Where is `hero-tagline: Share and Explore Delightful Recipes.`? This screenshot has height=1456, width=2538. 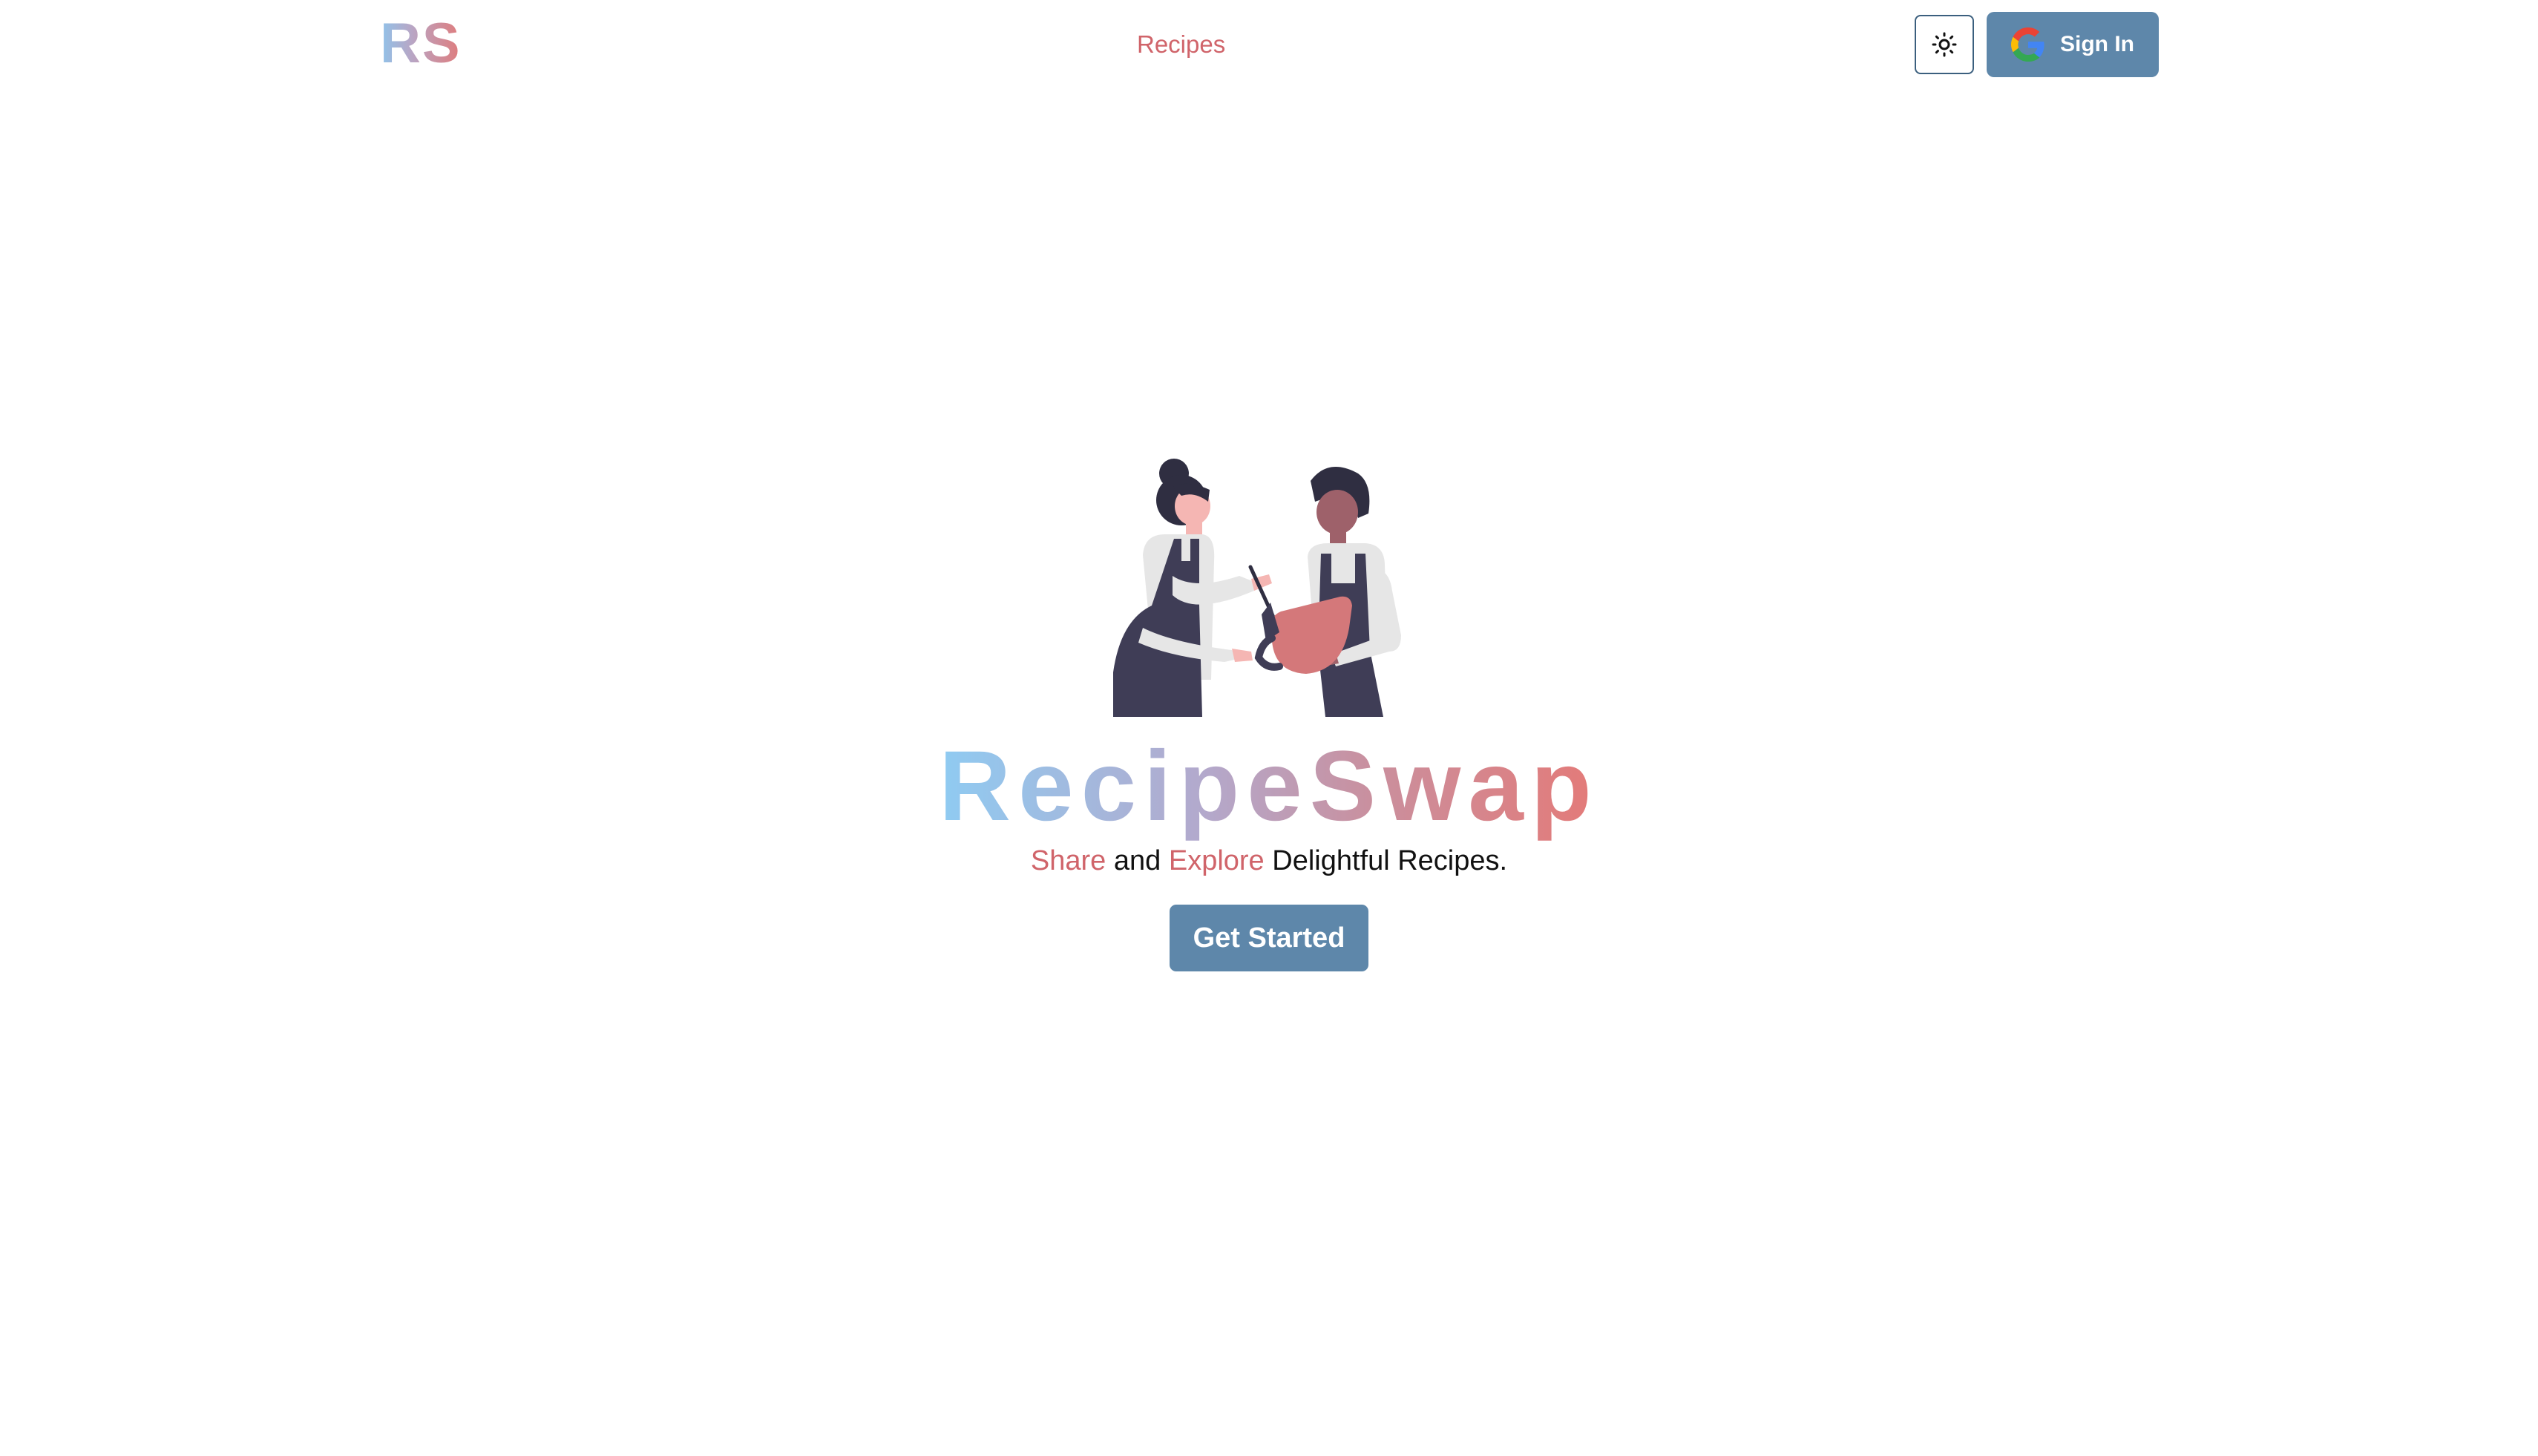 hero-tagline: Share and Explore Delightful Recipes. is located at coordinates (1269, 861).